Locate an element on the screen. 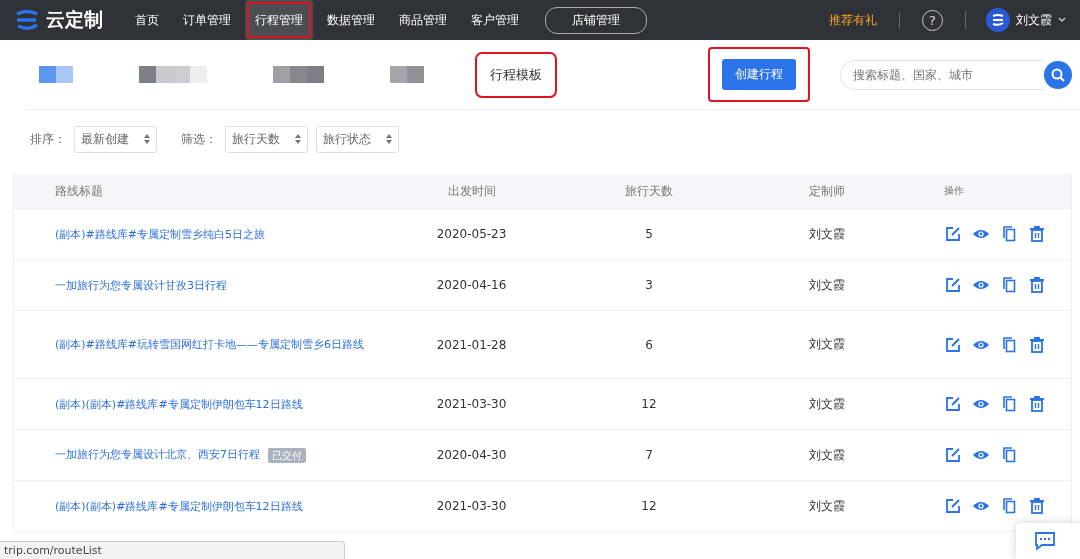 This screenshot has width=1080, height=559. nav-item: 数据管理 is located at coordinates (351, 20).